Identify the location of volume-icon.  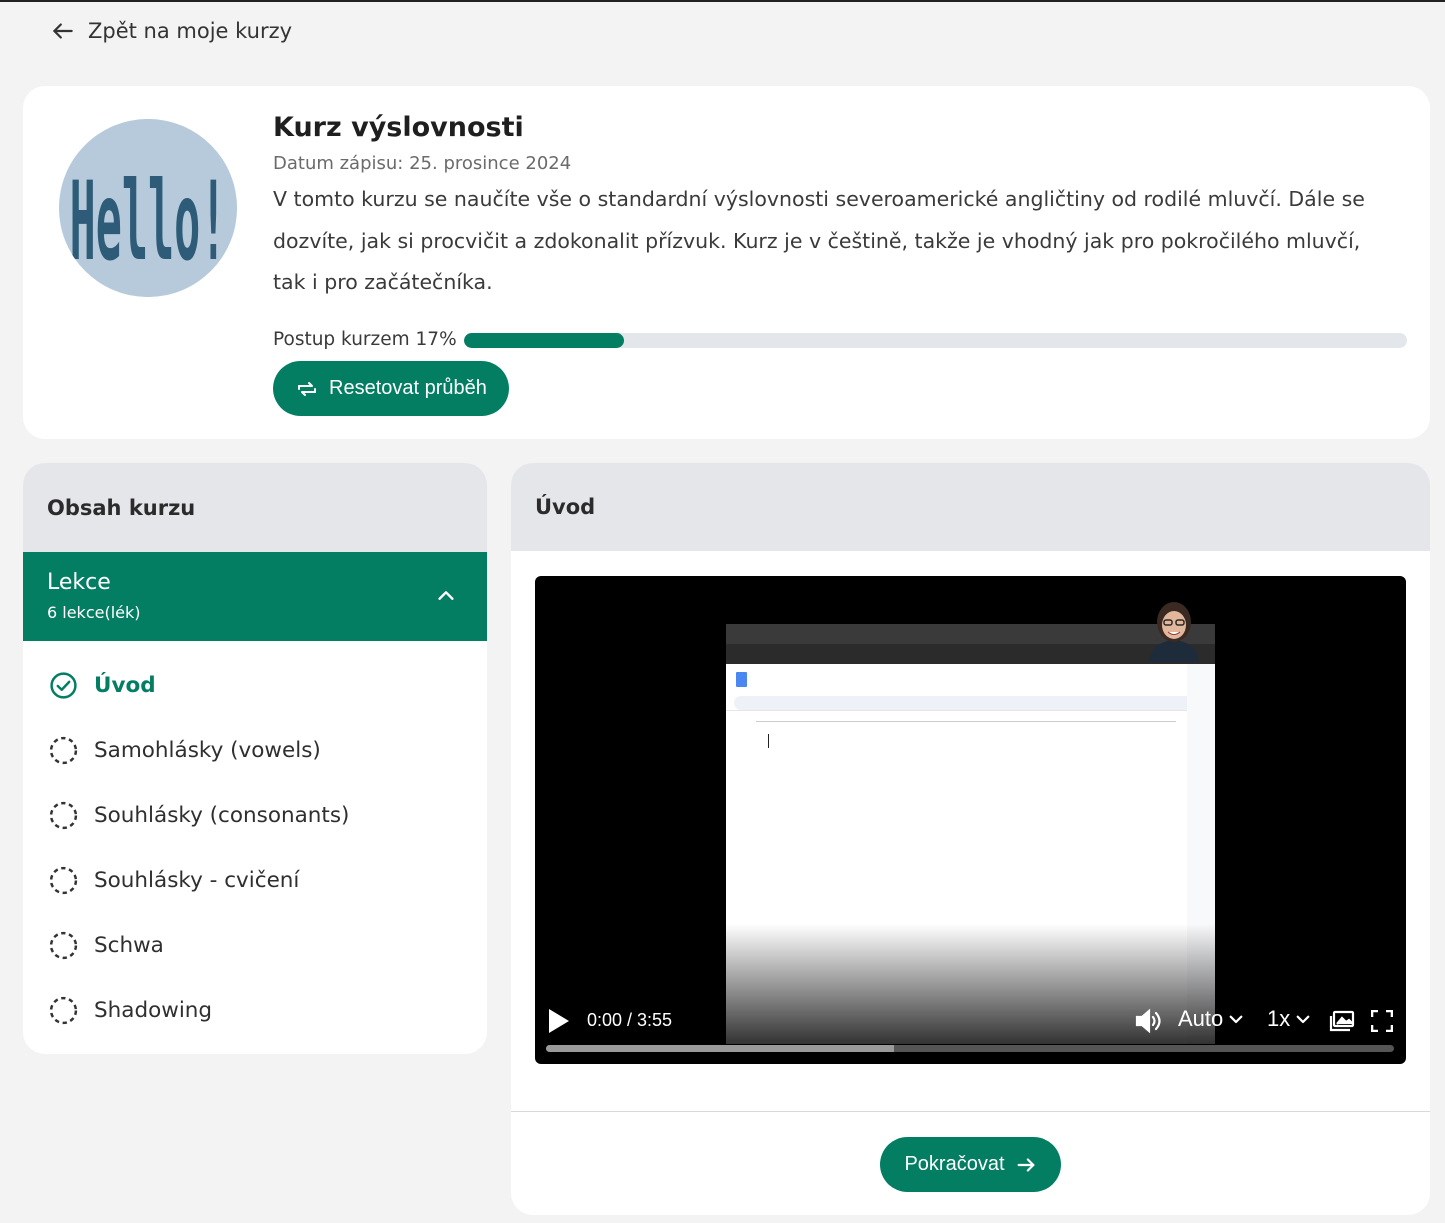
(1149, 1021).